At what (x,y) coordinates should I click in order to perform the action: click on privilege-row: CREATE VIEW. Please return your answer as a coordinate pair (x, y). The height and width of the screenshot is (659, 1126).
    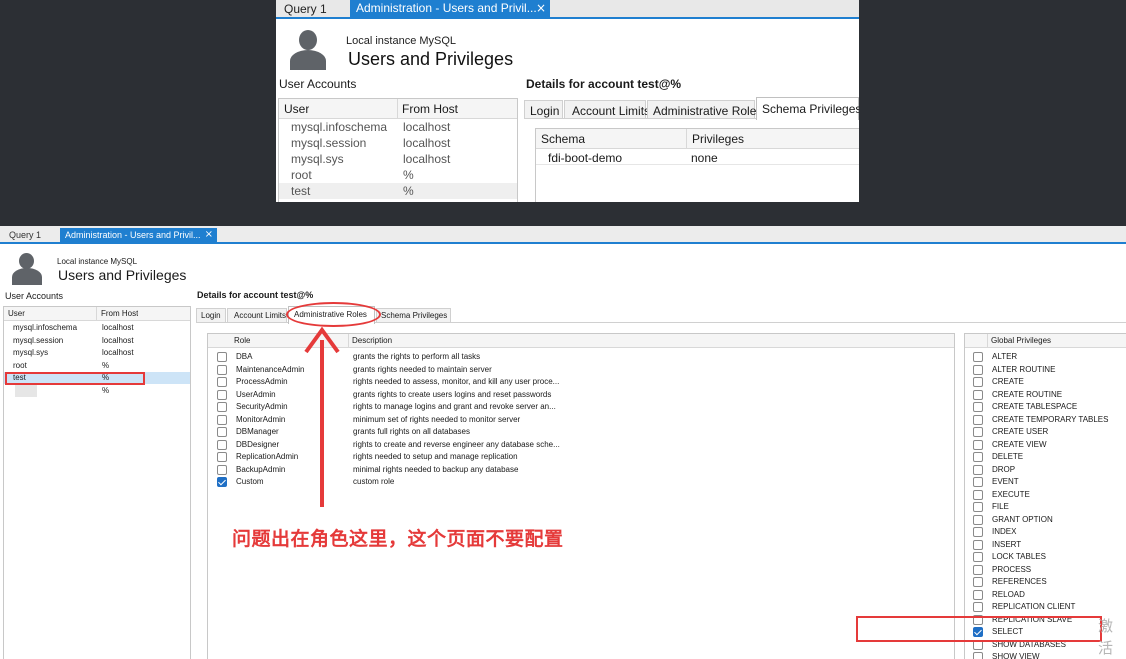
    Looking at the image, I should click on (1045, 445).